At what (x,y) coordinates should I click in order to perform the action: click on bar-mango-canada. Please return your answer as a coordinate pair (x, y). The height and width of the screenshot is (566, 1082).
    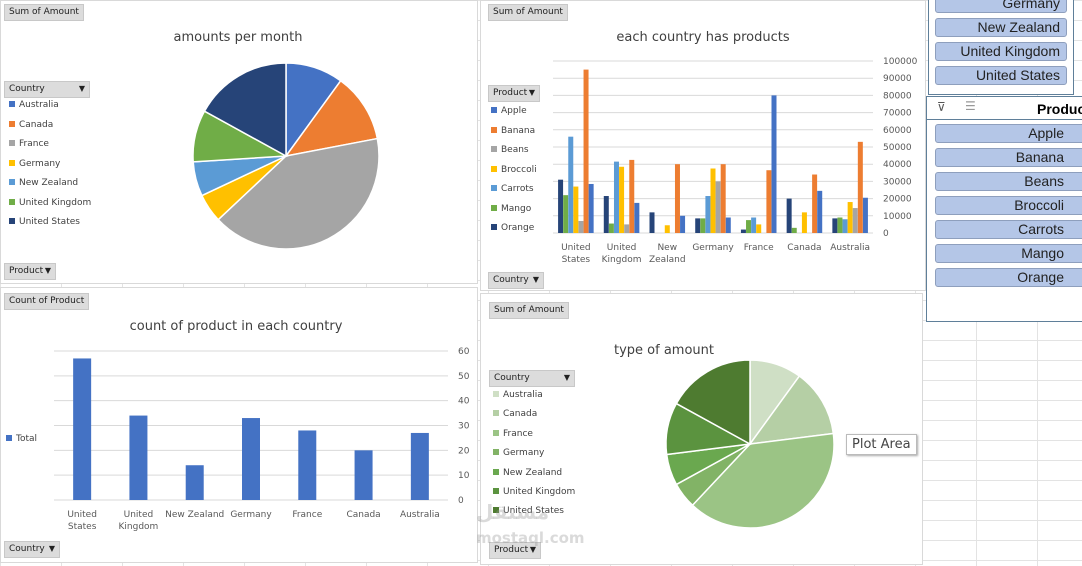
    Looking at the image, I should click on (794, 230).